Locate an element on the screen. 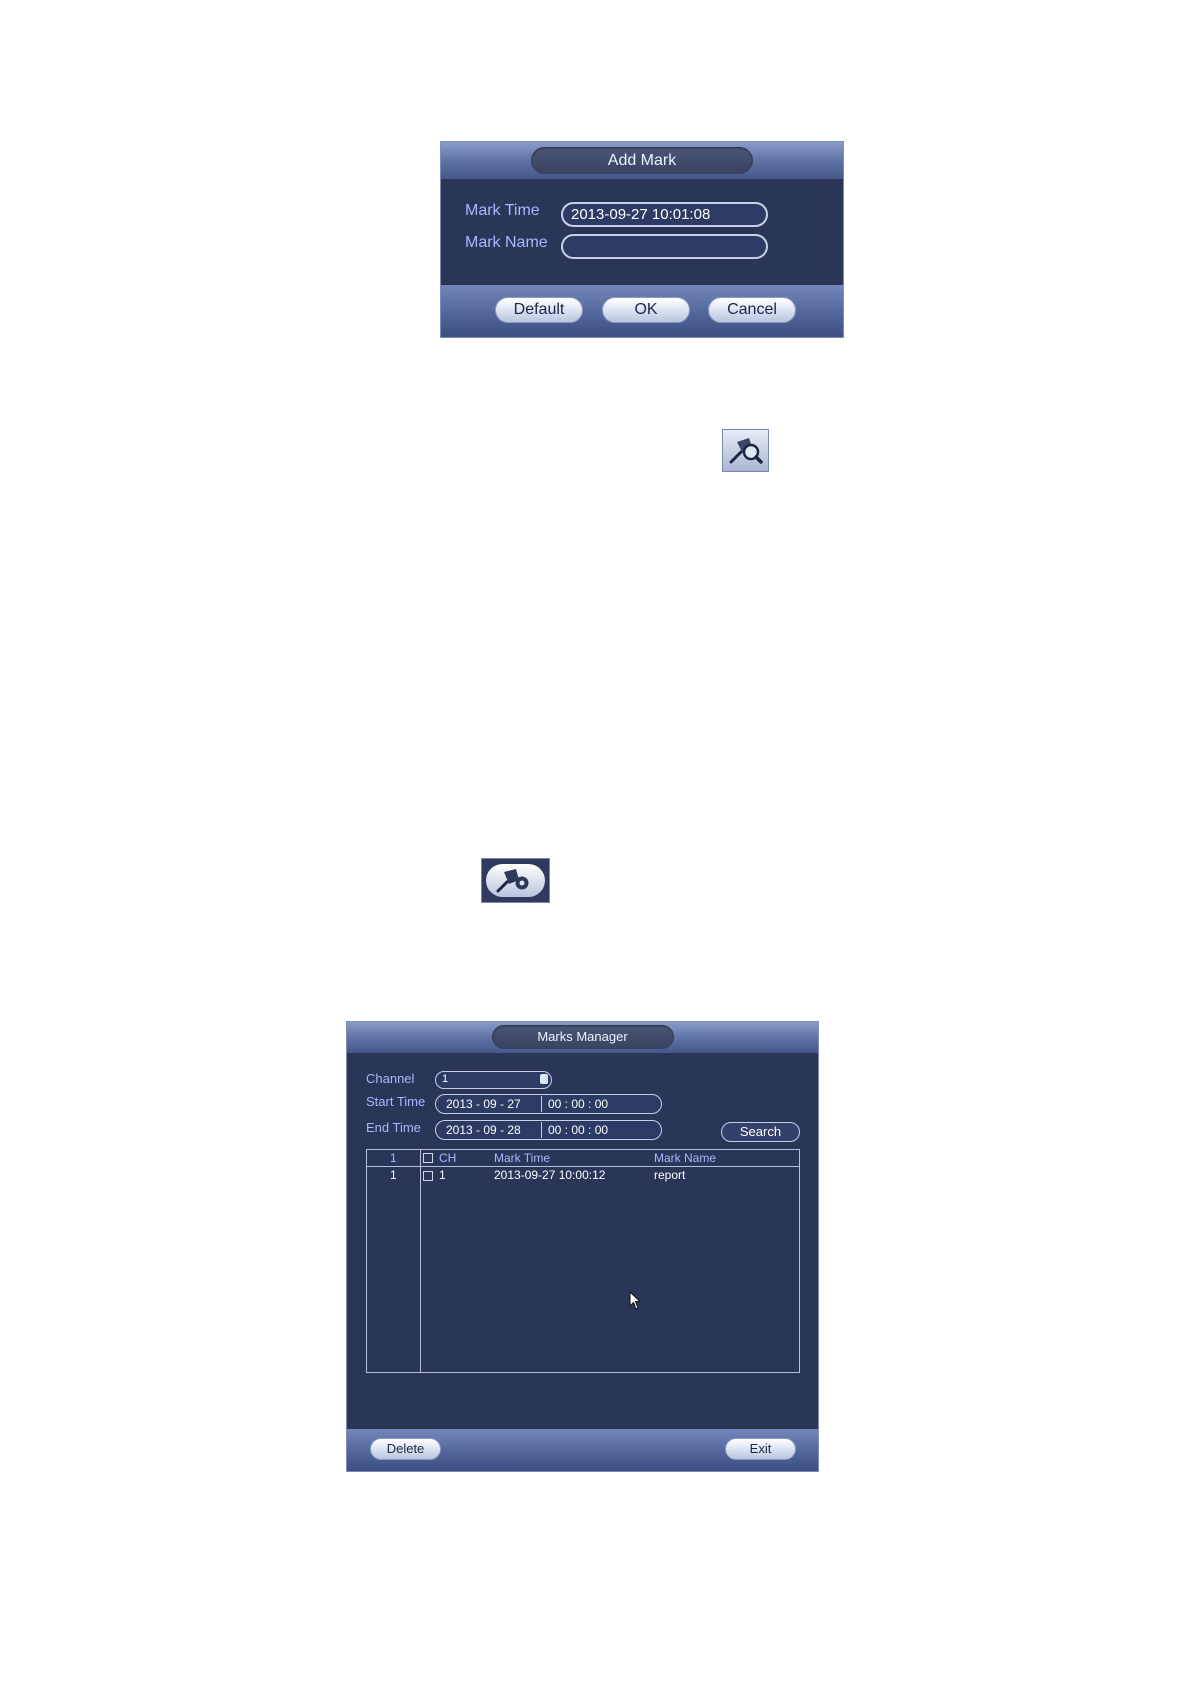 This screenshot has width=1191, height=1684. column-index-header: 1 is located at coordinates (393, 1158).